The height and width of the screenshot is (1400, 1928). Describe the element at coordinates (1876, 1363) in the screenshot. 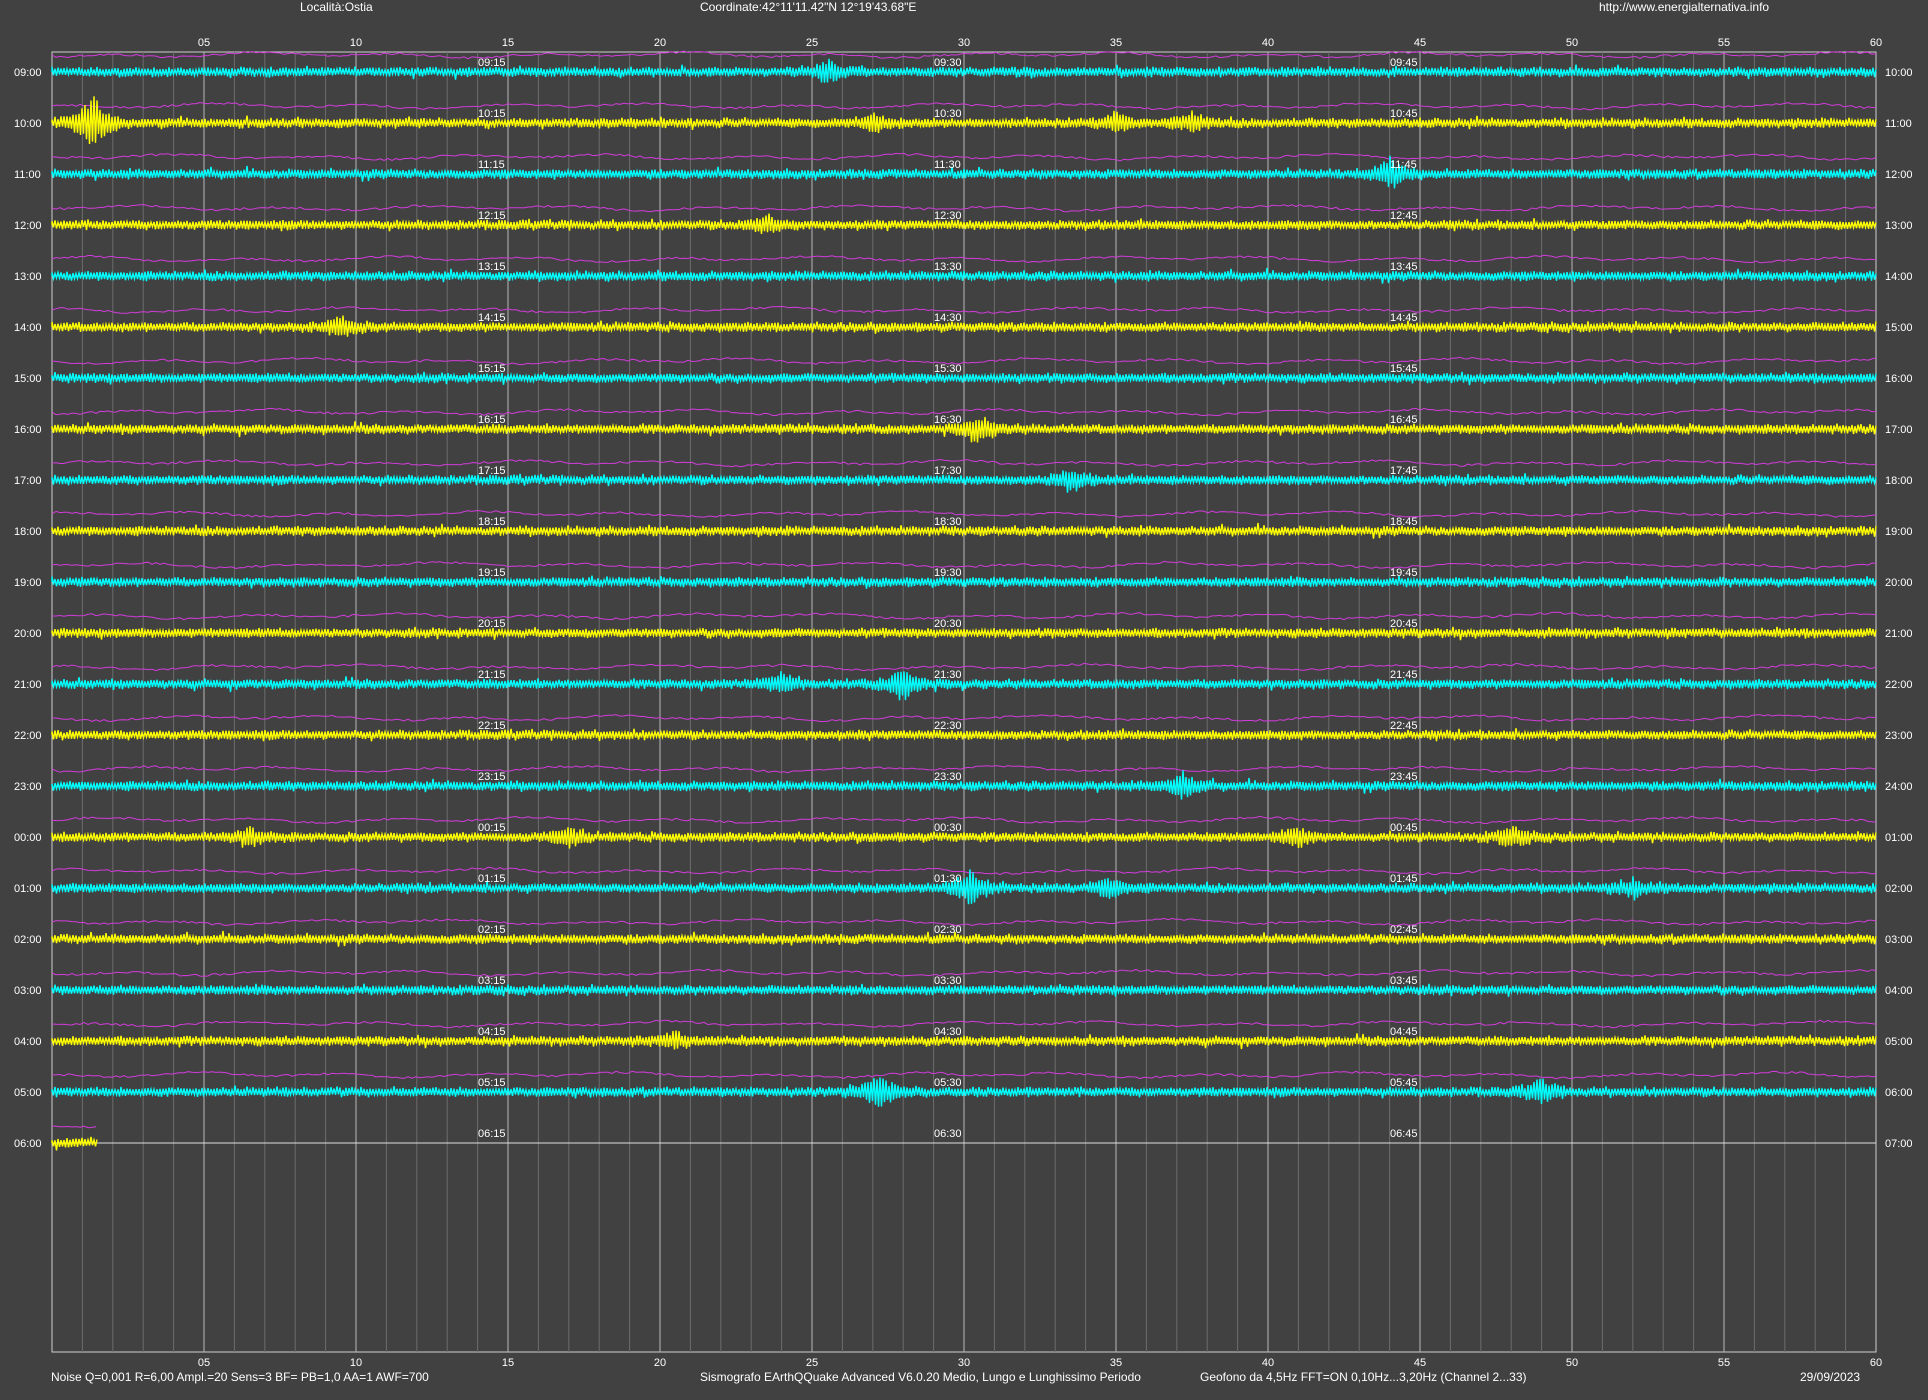

I see `bottom-minute-tick: 60` at that location.